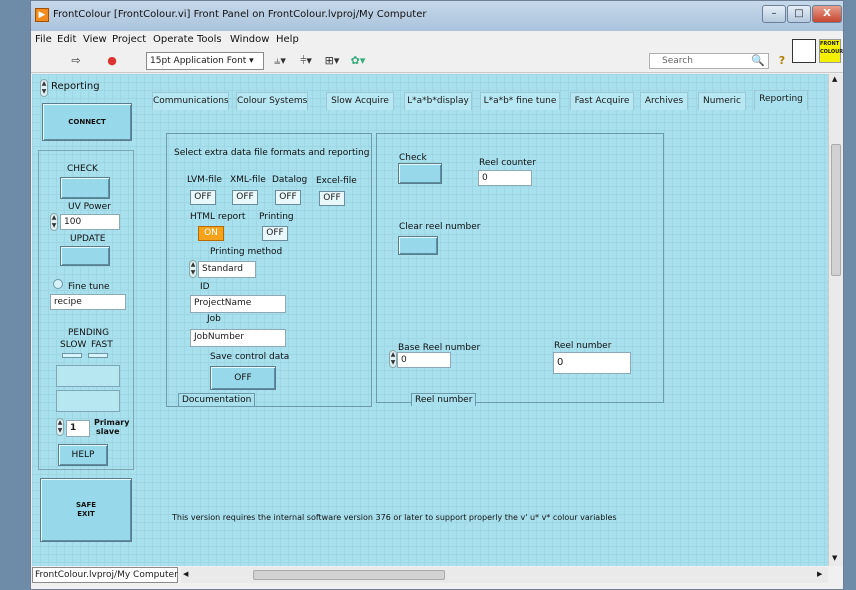 This screenshot has width=856, height=590. What do you see at coordinates (98, 355) in the screenshot?
I see `fast-indicator` at bounding box center [98, 355].